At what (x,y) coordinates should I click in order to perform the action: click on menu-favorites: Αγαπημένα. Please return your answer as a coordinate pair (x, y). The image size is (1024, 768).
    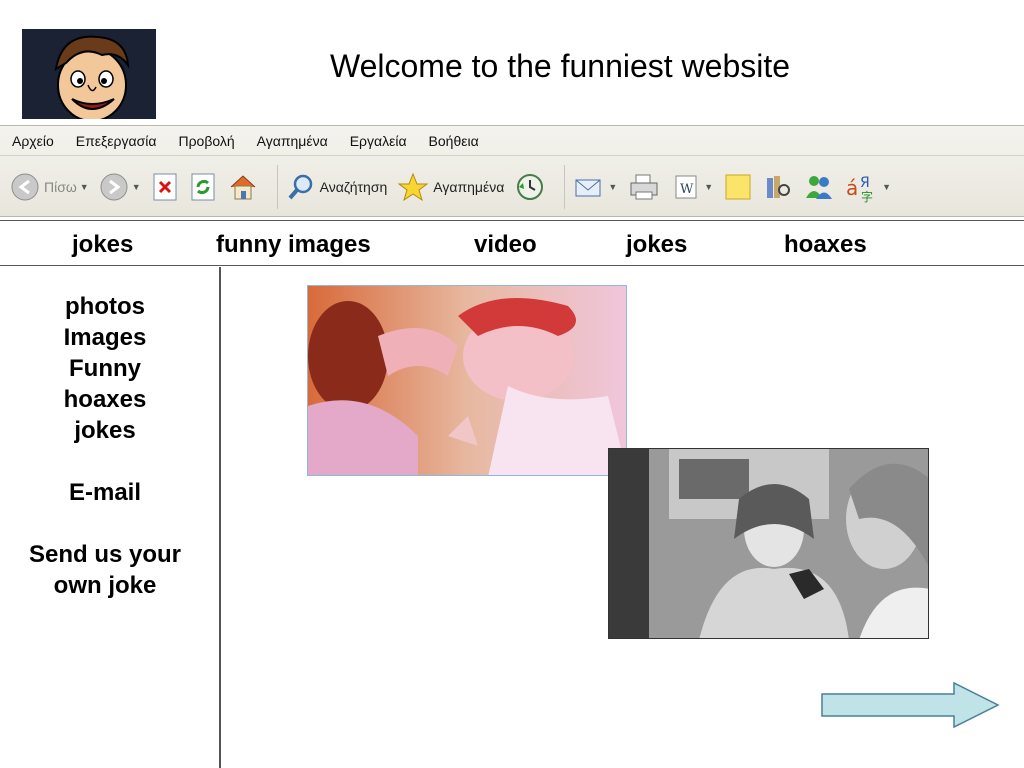
    Looking at the image, I should click on (292, 141).